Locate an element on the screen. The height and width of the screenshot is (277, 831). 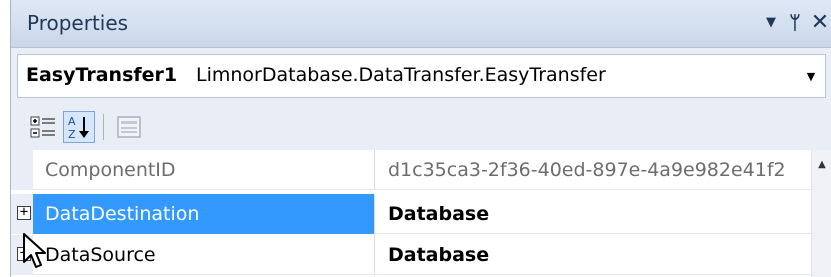
close-icon: ✕ is located at coordinates (818, 23).